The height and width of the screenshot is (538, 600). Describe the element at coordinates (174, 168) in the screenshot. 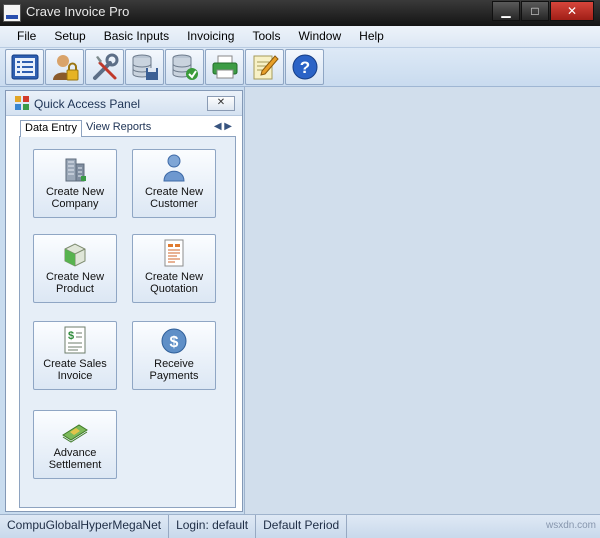

I see `person-icon` at that location.